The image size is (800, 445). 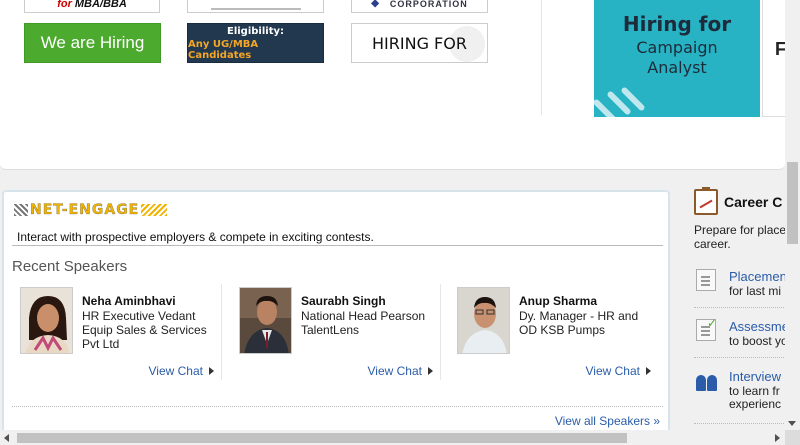 I want to click on people-icon, so click(x=706, y=380).